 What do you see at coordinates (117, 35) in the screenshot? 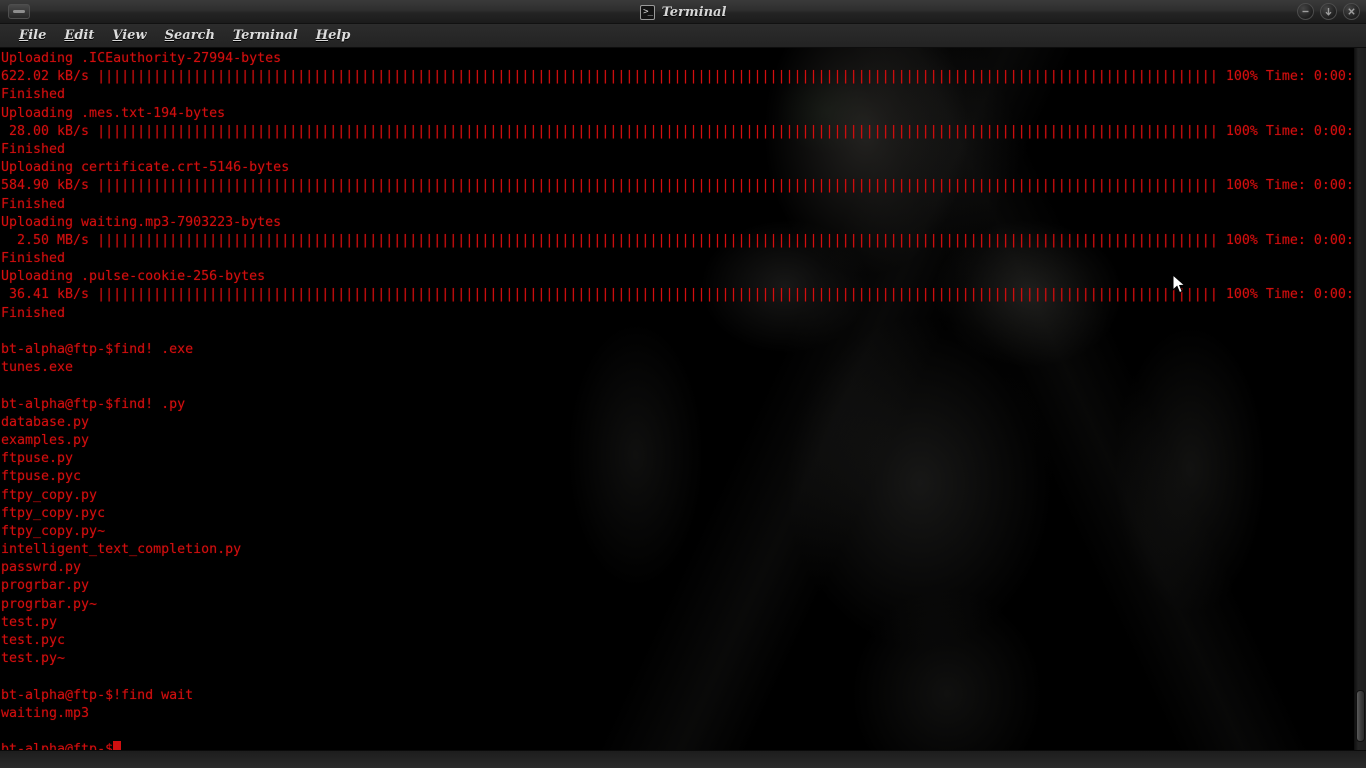
I see `menu-mnemonic: V` at bounding box center [117, 35].